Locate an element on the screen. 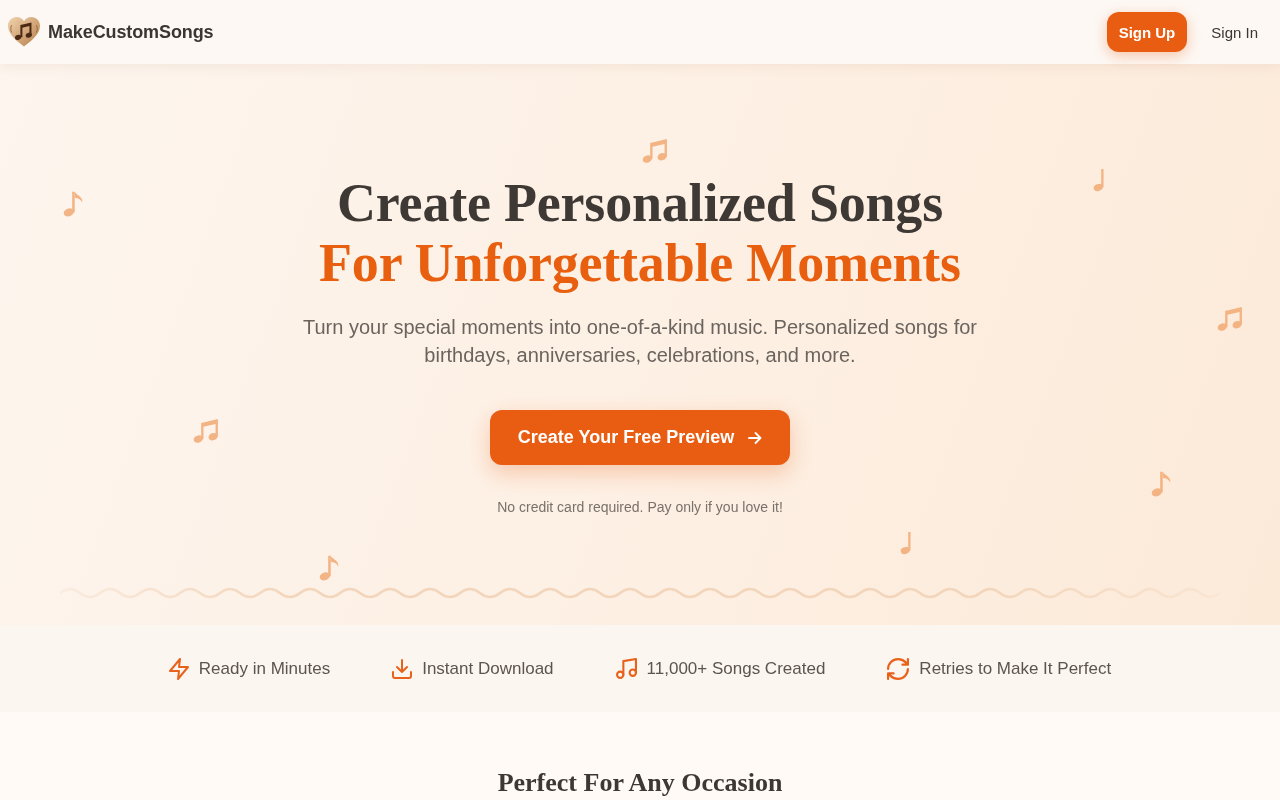 The width and height of the screenshot is (1280, 800). hero-subtitle: Turn your special moments into one-of-a-kind music. Personalized songs for birthdays, anniversaries, celebrations, and more. is located at coordinates (640, 341).